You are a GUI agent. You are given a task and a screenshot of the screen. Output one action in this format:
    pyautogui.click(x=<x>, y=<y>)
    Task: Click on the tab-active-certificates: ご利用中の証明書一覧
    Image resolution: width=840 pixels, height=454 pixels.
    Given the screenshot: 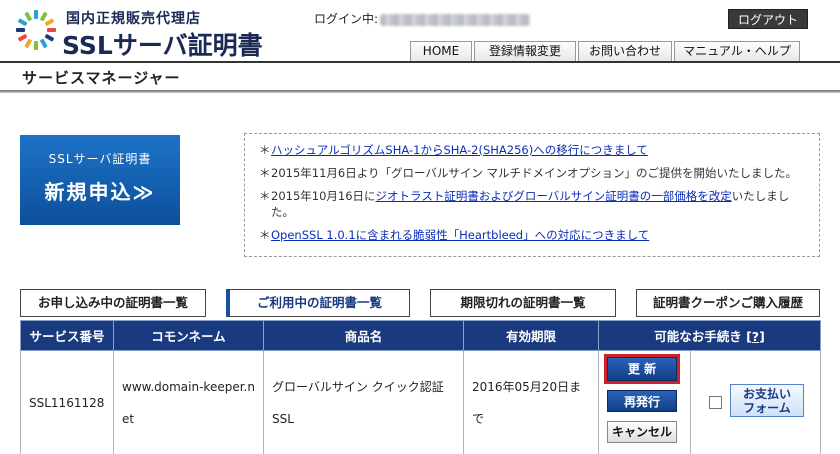 What is the action you would take?
    pyautogui.click(x=318, y=303)
    